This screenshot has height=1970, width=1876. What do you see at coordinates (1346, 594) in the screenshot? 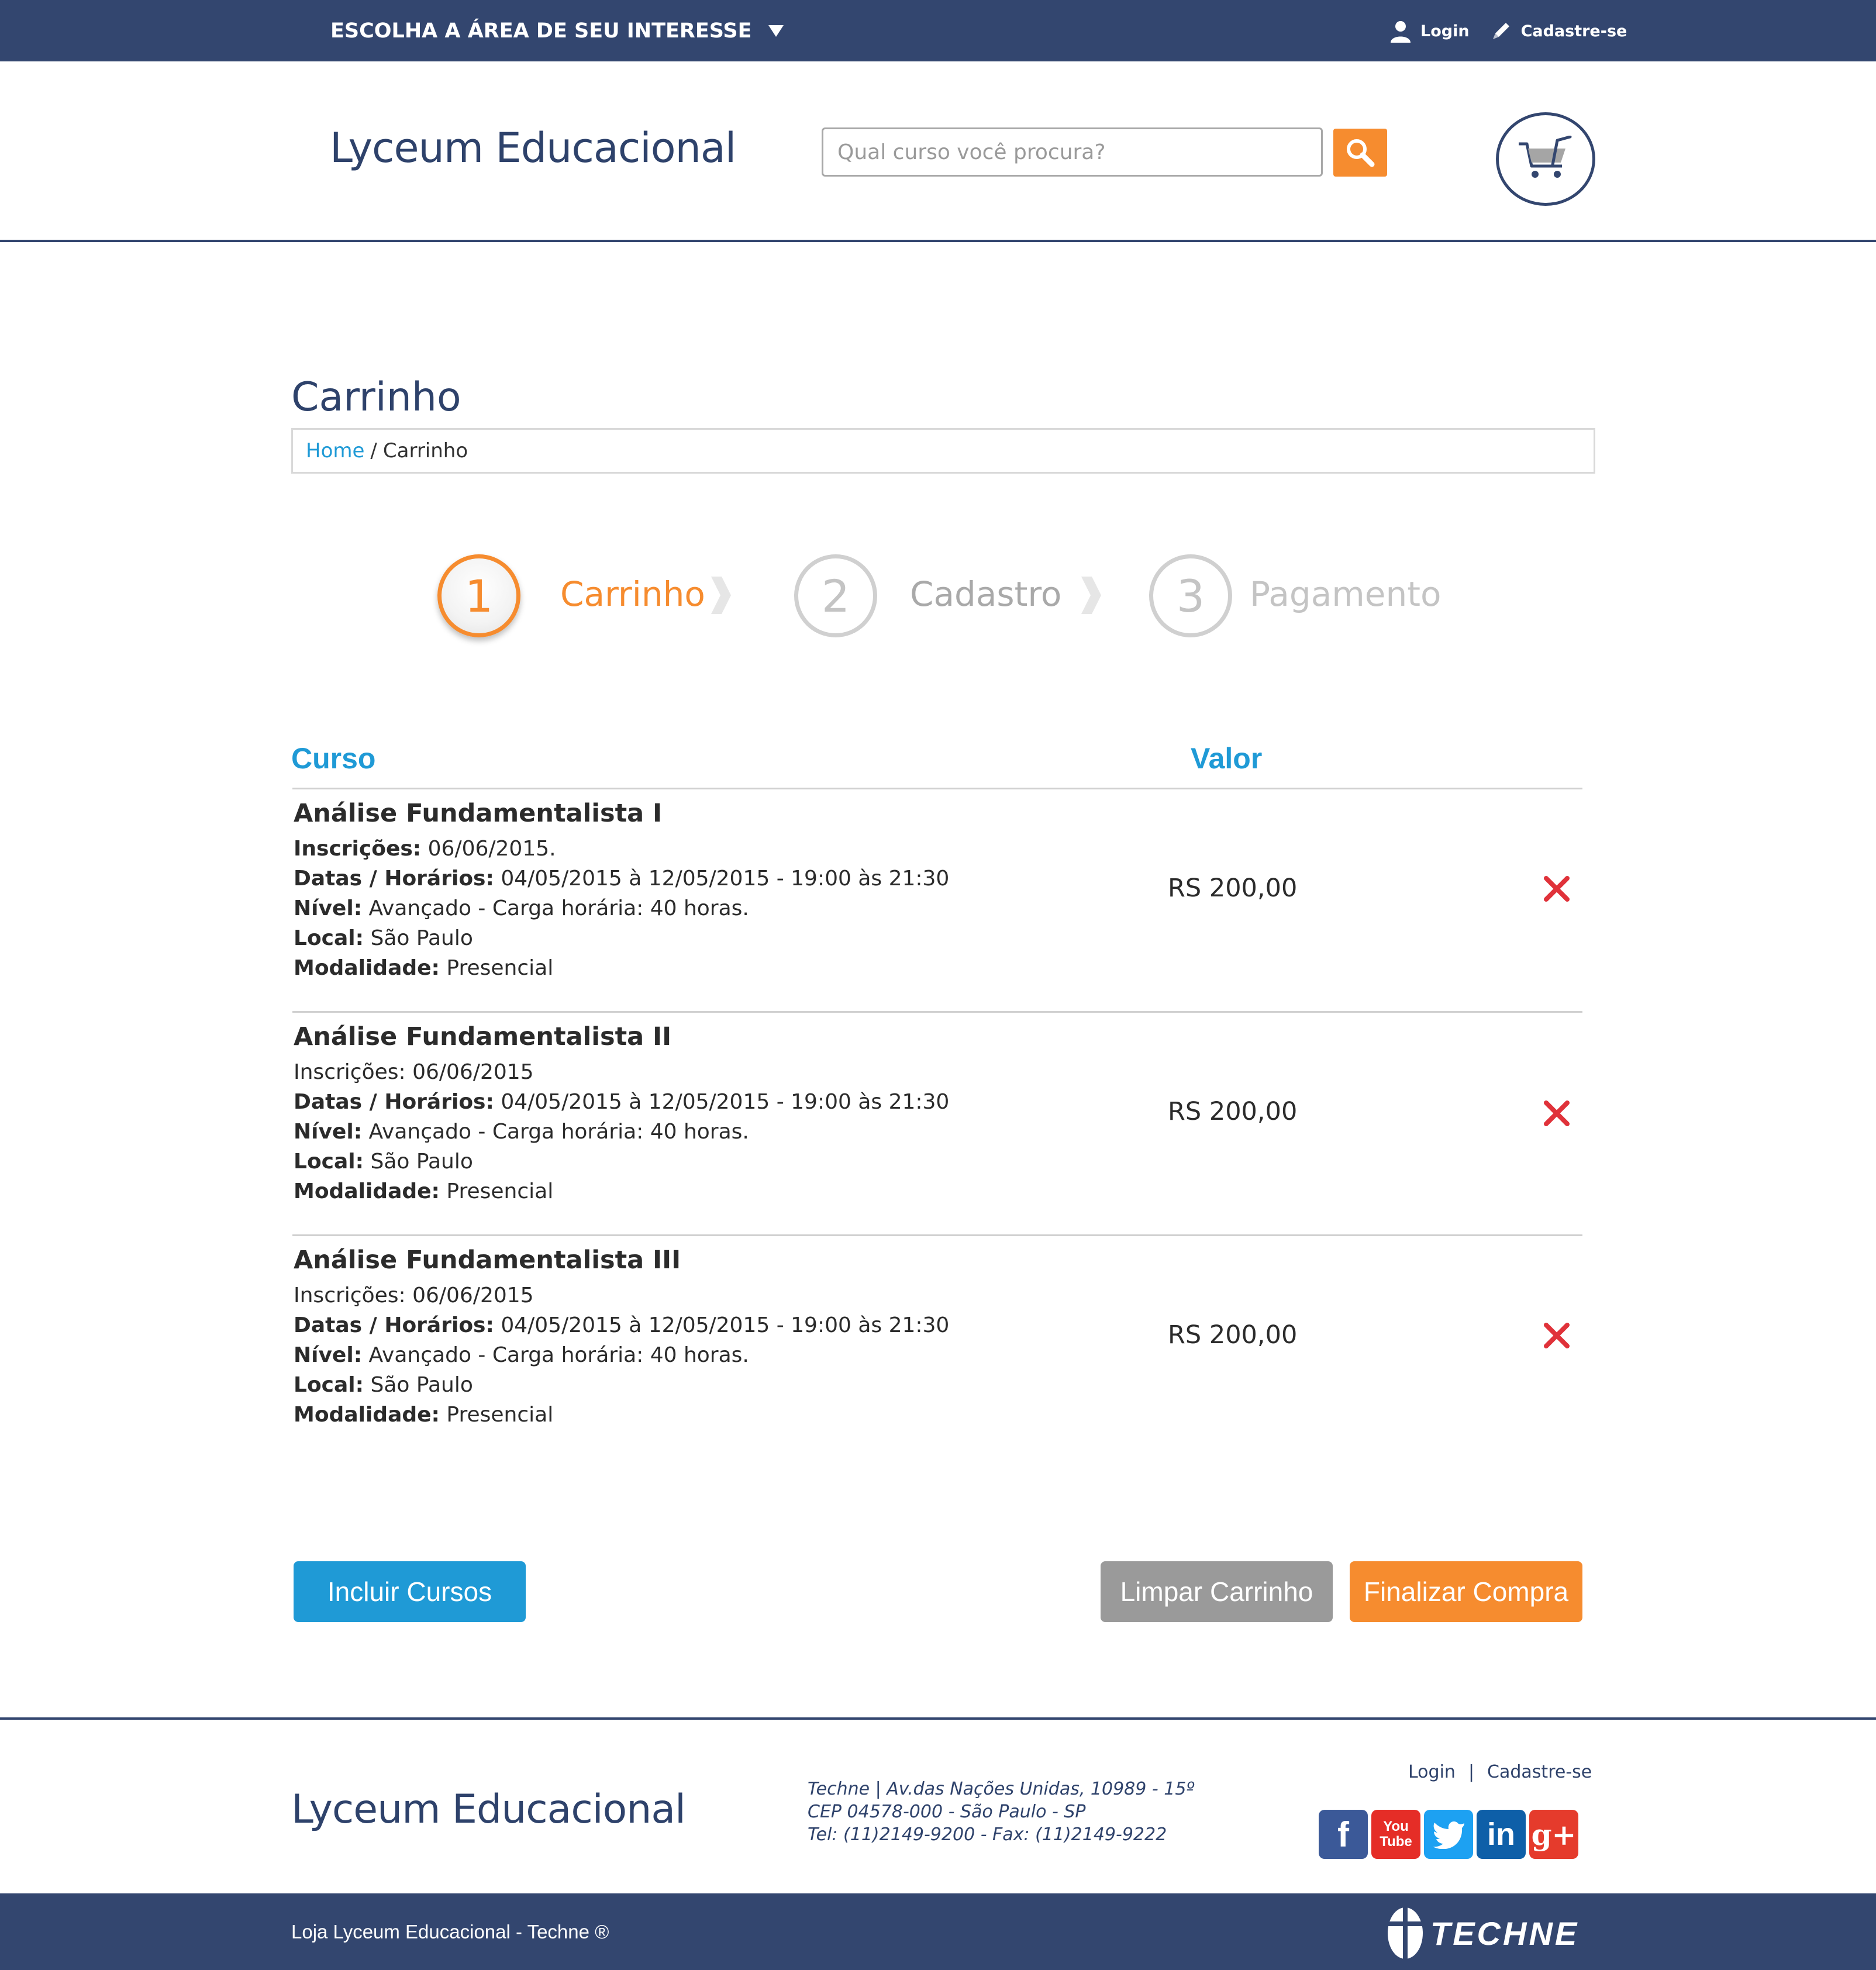
I see `step-3-label: Pagamento` at bounding box center [1346, 594].